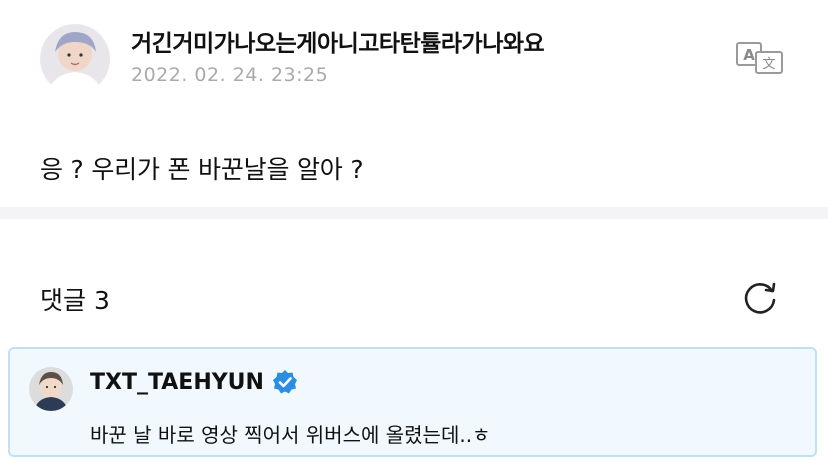 Image resolution: width=828 pixels, height=461 pixels. What do you see at coordinates (75, 59) in the screenshot?
I see `author-avatar` at bounding box center [75, 59].